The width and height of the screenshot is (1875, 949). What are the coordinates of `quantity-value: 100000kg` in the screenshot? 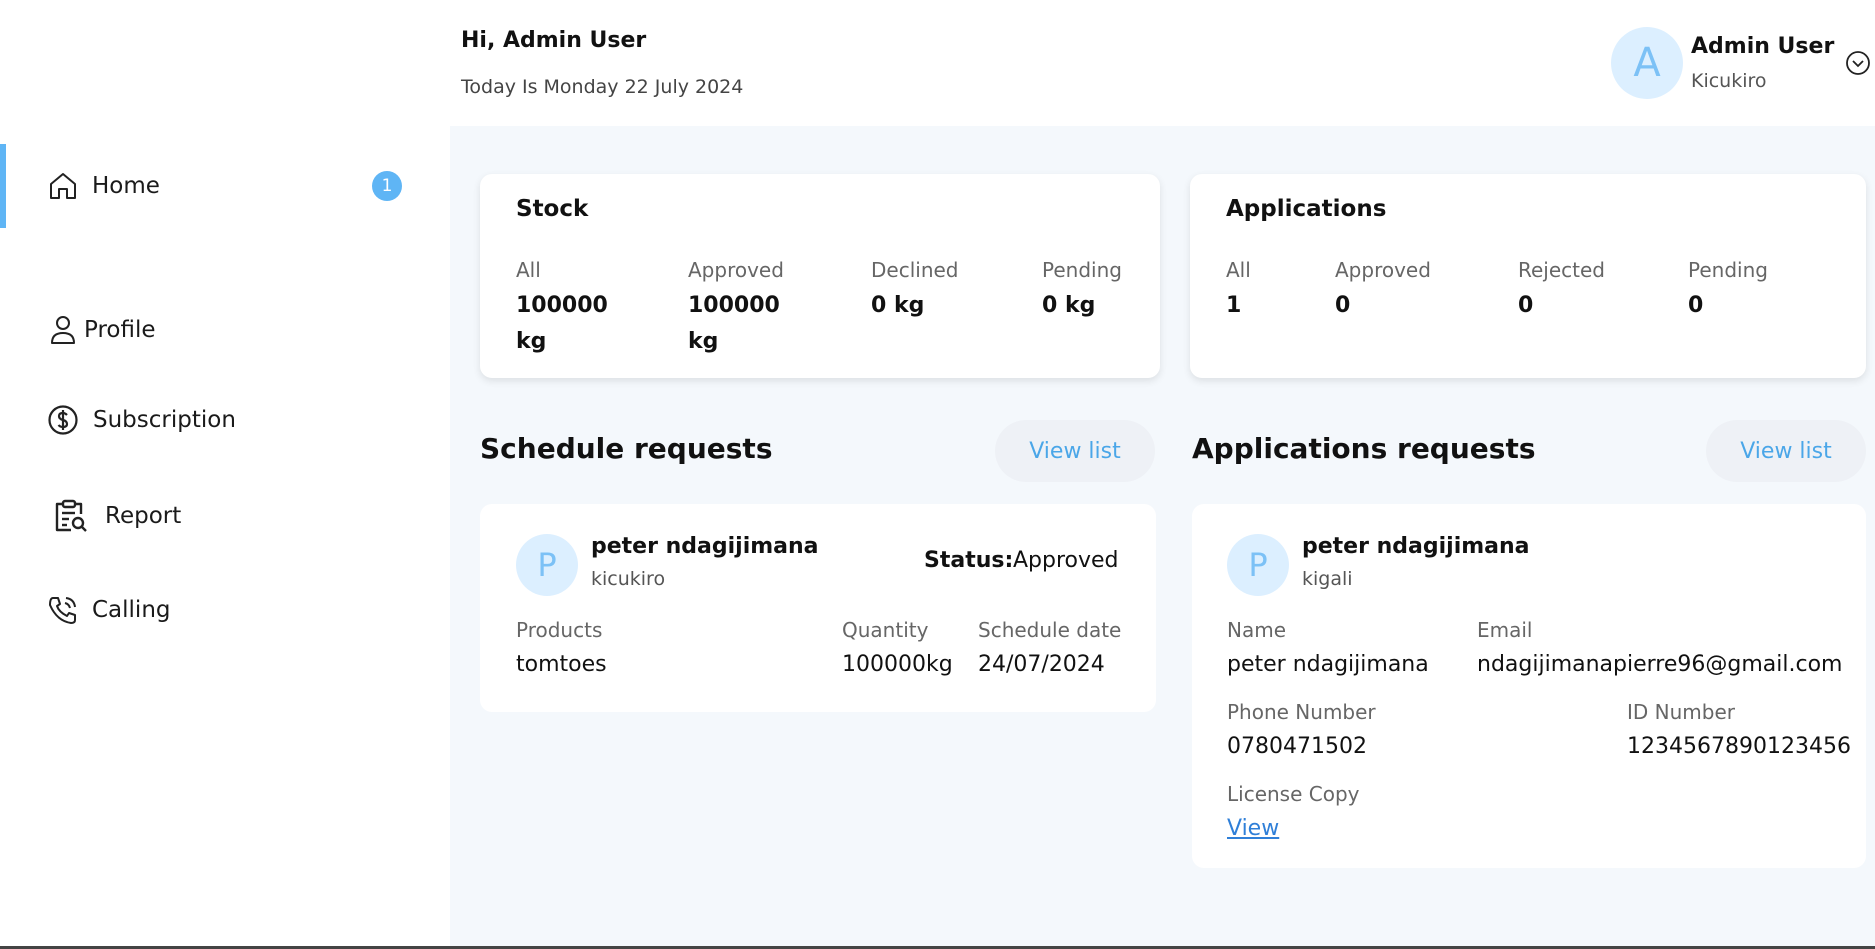 It's located at (897, 664).